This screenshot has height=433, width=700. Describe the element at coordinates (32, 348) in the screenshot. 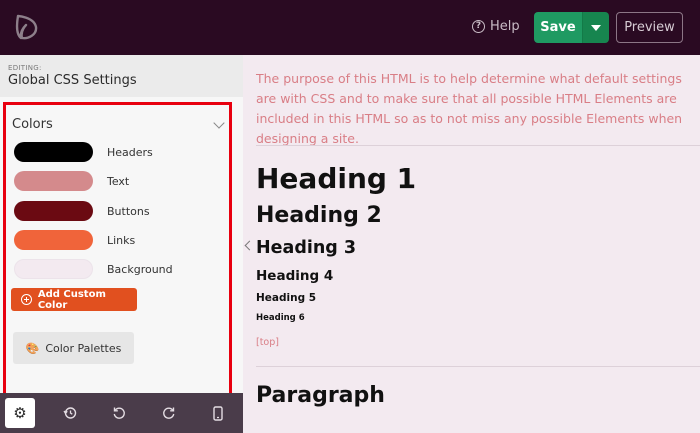

I see `palette-icon: 🎨` at that location.